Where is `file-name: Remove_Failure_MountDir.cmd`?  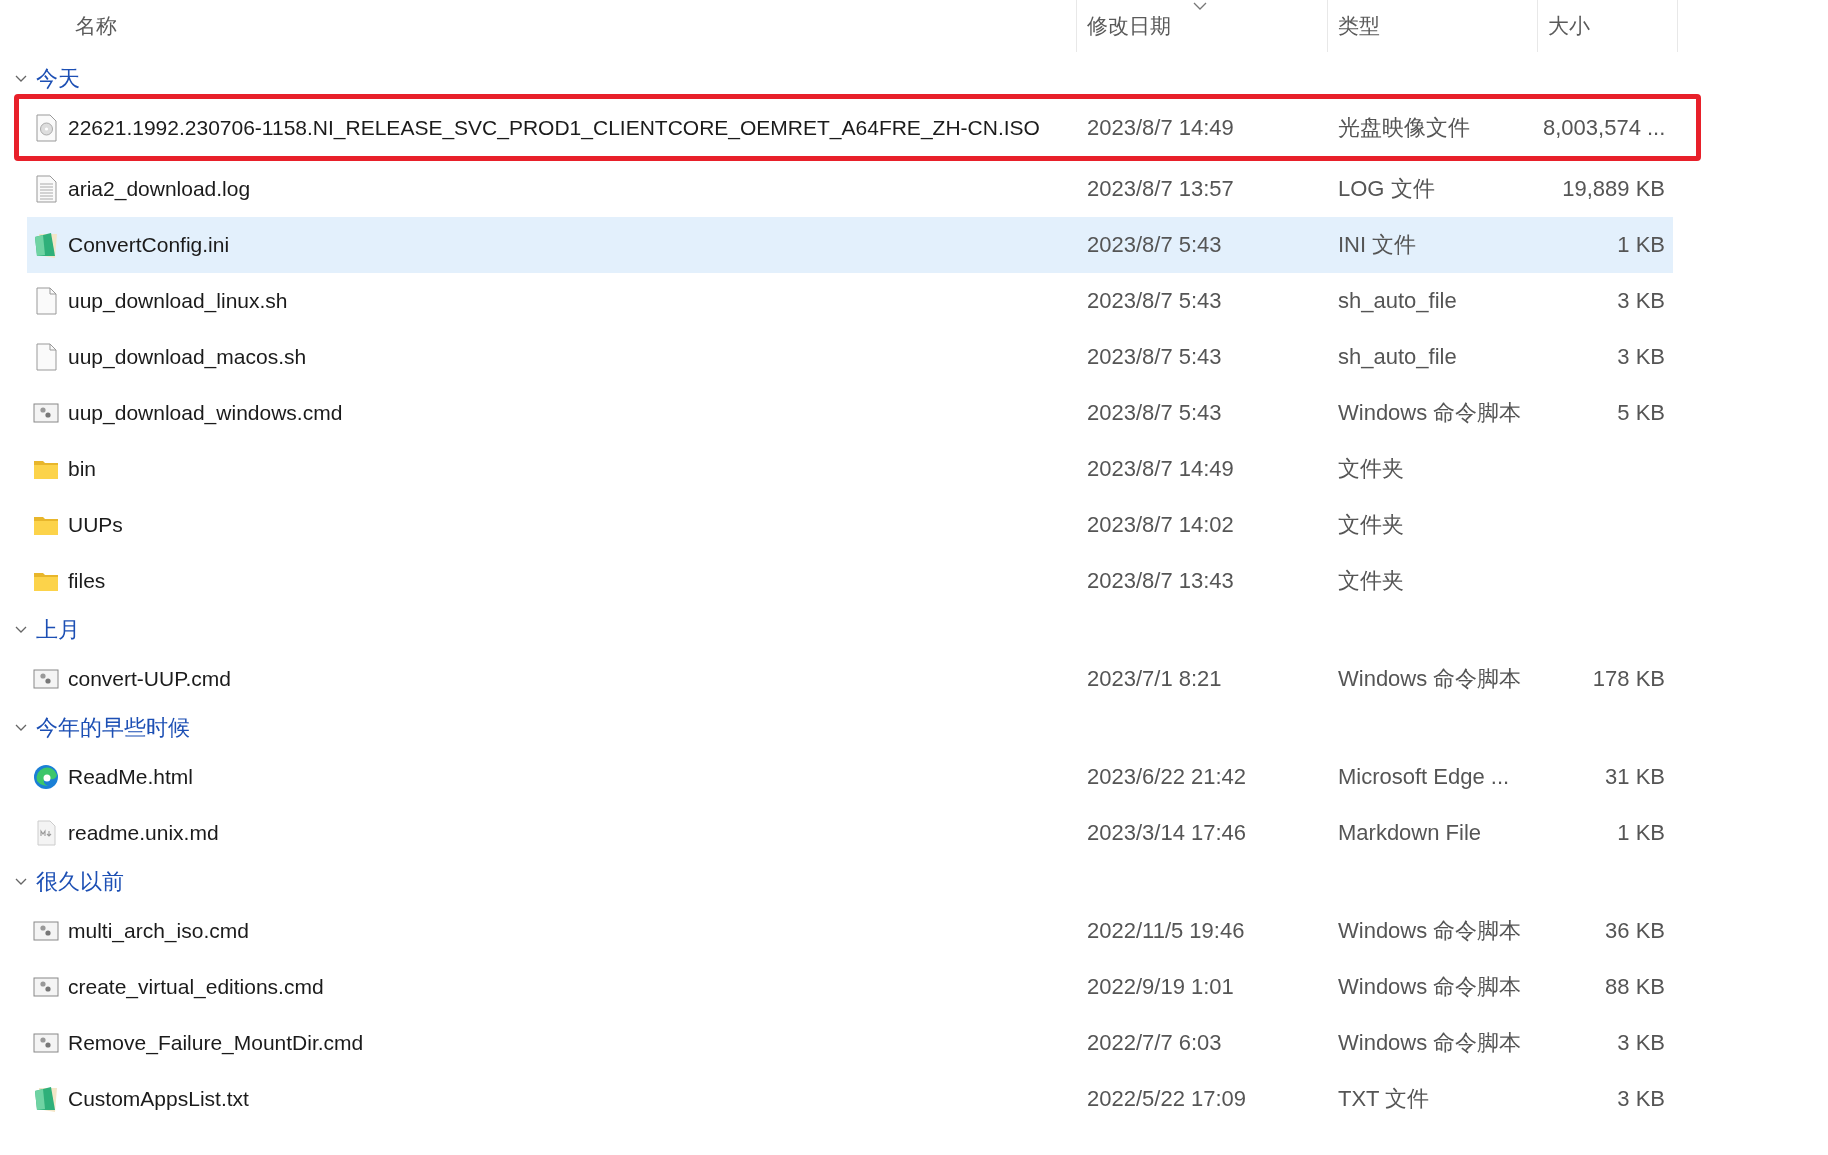
file-name: Remove_Failure_MountDir.cmd is located at coordinates (216, 1043).